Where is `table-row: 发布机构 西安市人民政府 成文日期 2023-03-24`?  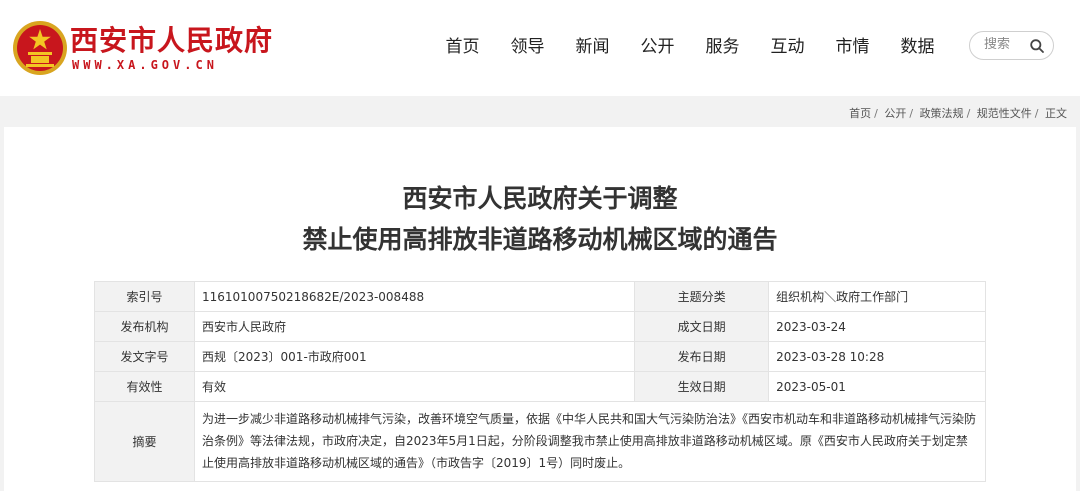 table-row: 发布机构 西安市人民政府 成文日期 2023-03-24 is located at coordinates (540, 326).